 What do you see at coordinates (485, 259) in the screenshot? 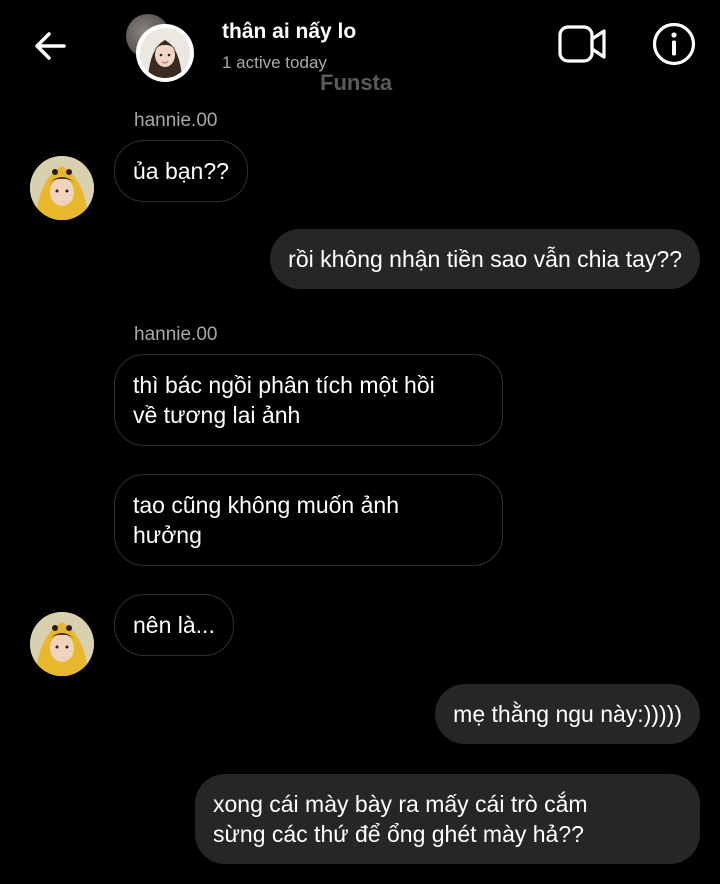
I see `message-bubble-outgoing: rồi không nhận tiền sao vẫn chia tay??` at bounding box center [485, 259].